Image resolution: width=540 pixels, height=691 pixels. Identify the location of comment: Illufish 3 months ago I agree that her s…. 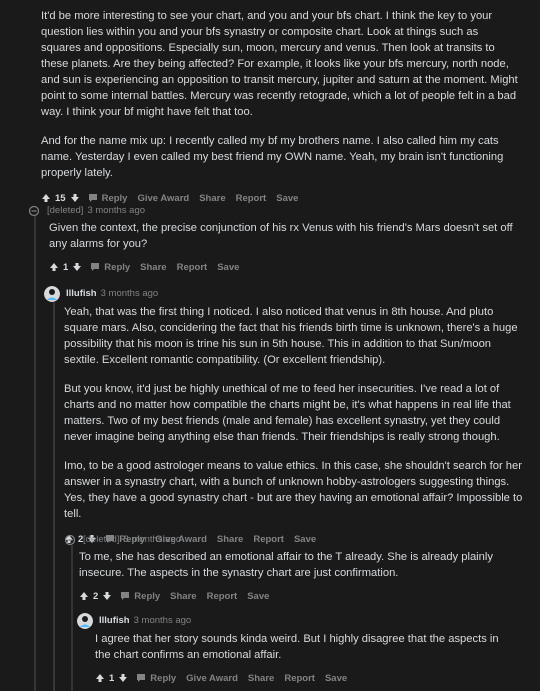
(300, 650).